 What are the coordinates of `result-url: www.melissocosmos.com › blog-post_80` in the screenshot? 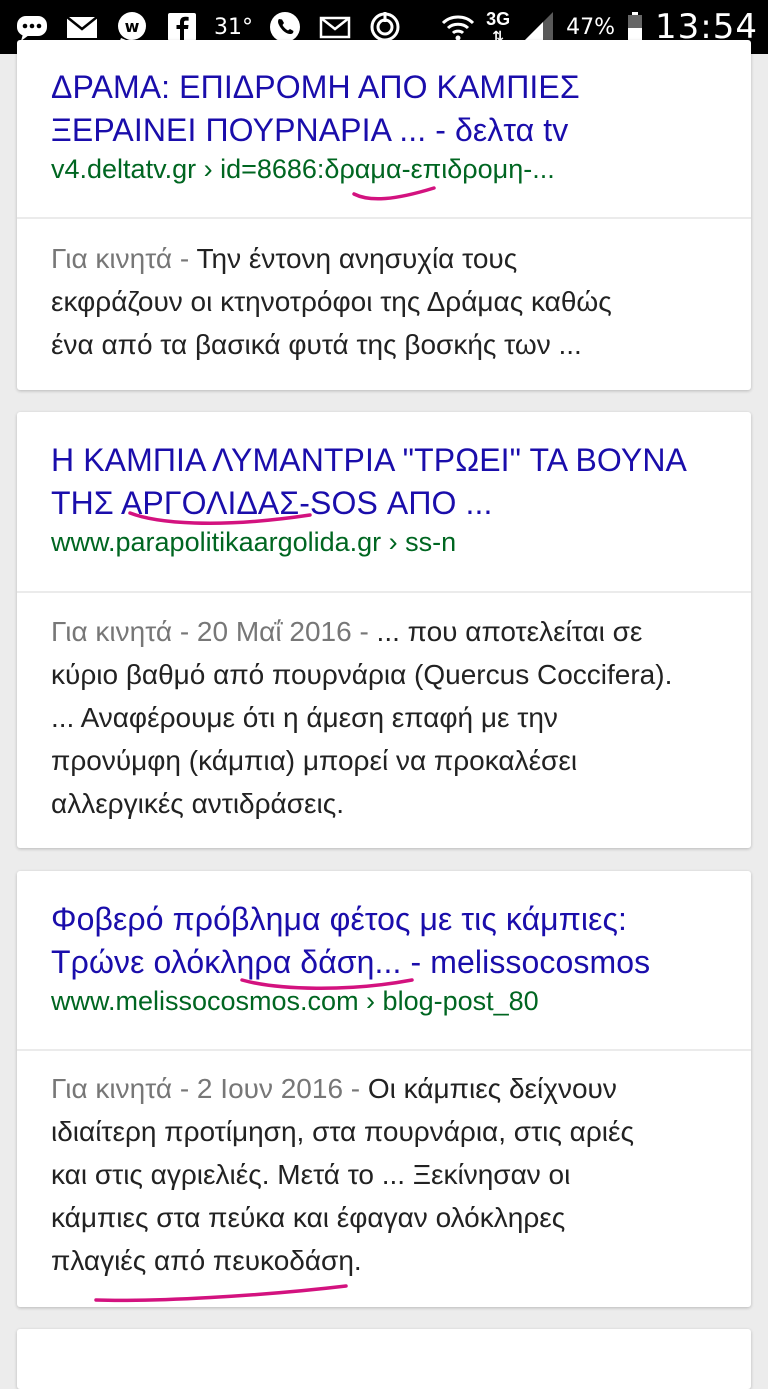 It's located at (384, 1001).